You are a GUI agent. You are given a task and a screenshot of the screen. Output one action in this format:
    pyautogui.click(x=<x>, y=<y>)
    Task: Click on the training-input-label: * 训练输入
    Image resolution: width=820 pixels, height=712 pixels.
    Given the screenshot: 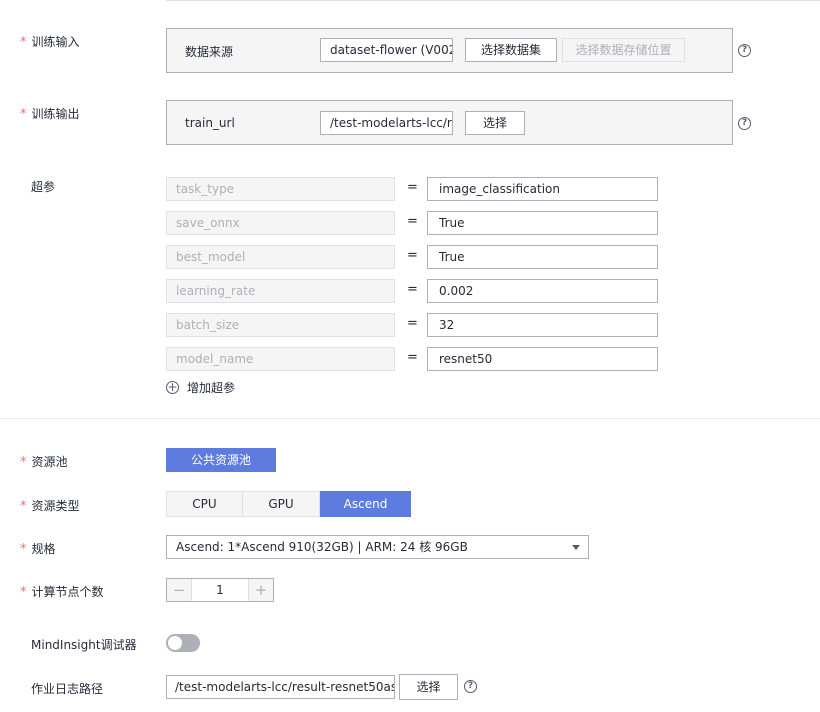 What is the action you would take?
    pyautogui.click(x=50, y=42)
    